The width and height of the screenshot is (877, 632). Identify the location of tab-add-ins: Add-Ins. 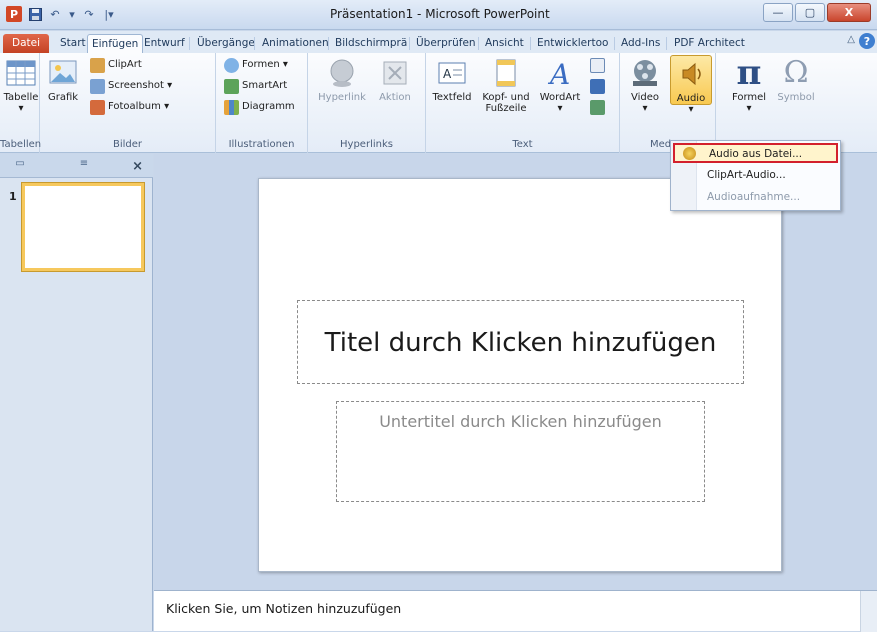
(640, 43).